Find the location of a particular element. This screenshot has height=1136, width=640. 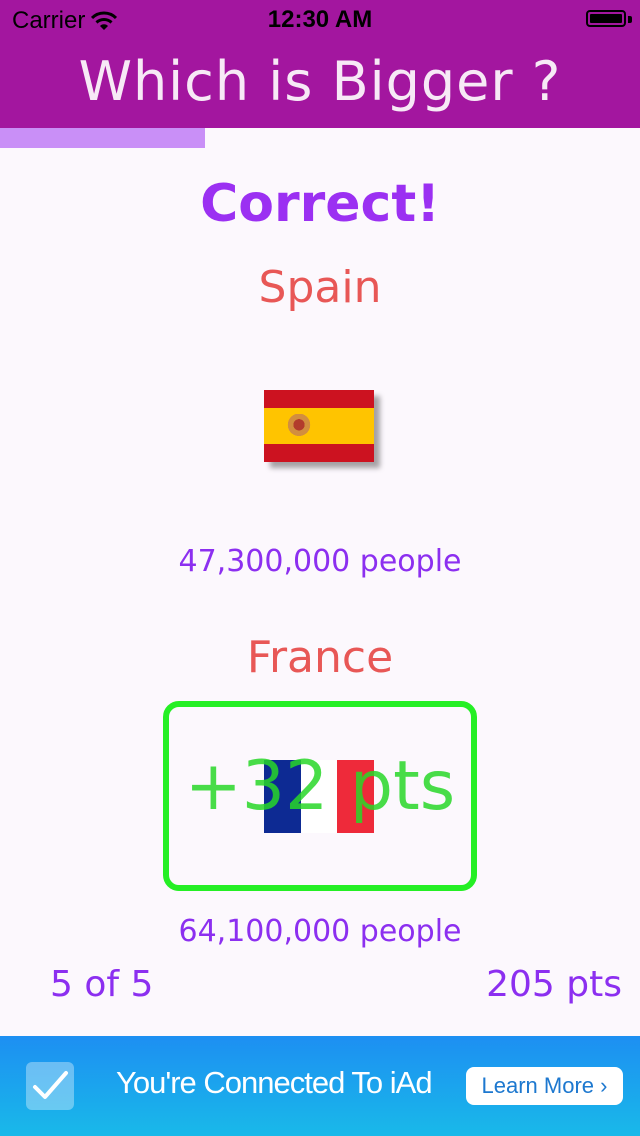

checkmark-icon is located at coordinates (50, 1086).